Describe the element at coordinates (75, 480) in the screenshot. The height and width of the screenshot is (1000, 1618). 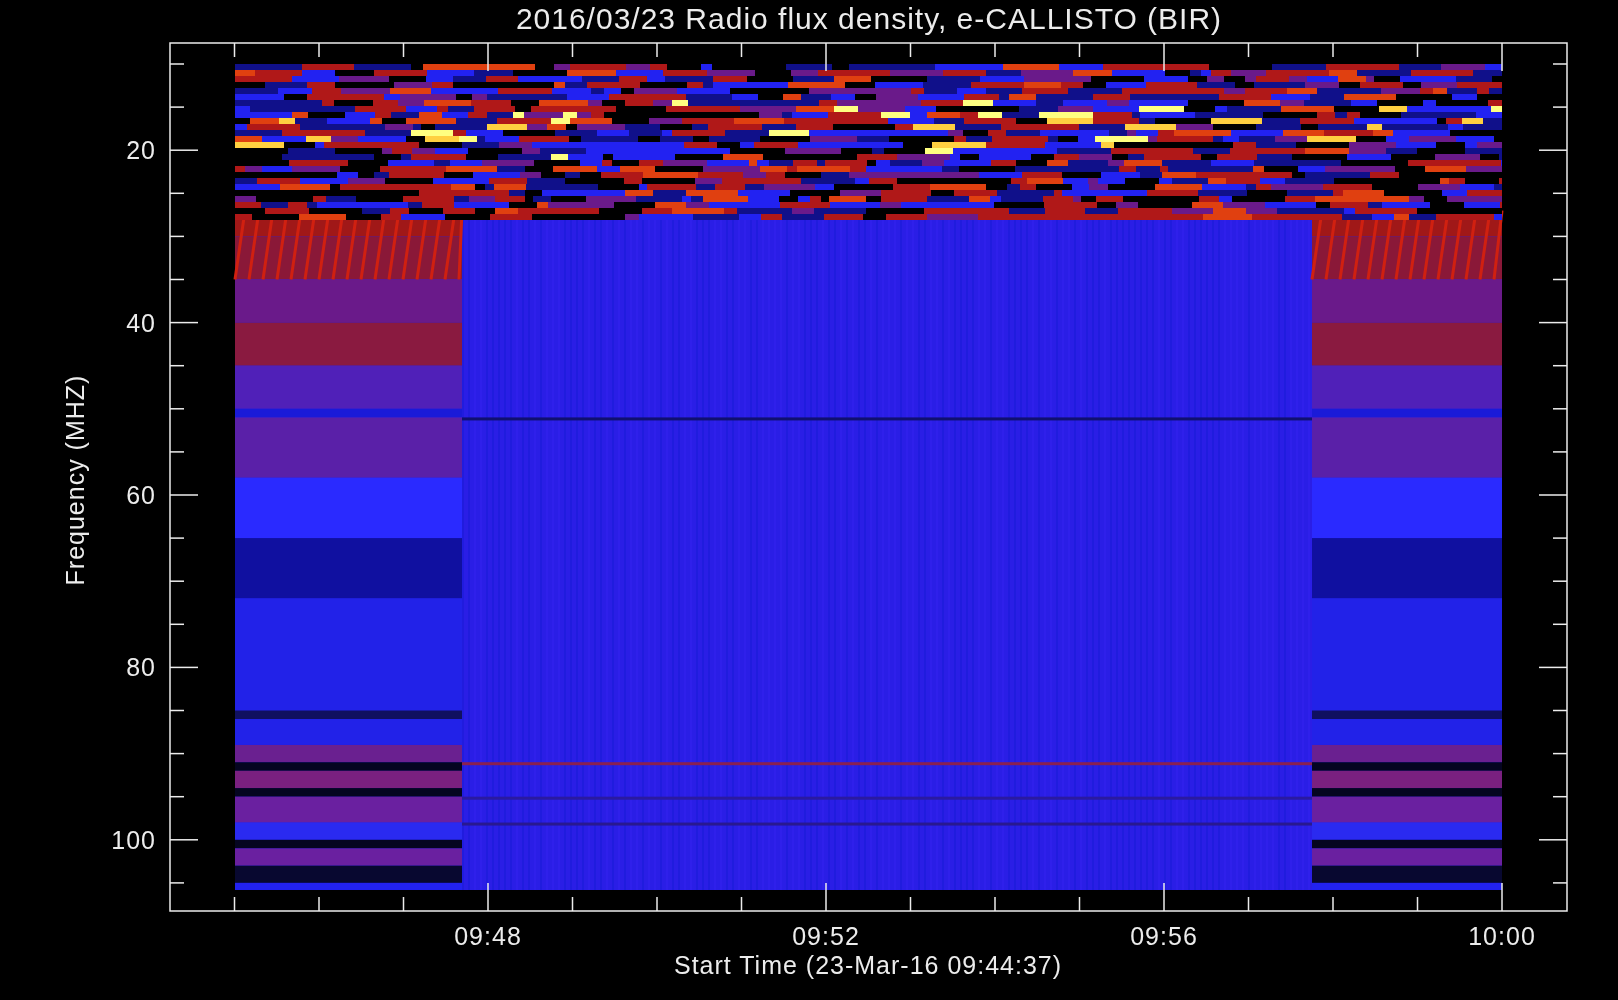
I see `axis-title: Frequency (MHZ)` at that location.